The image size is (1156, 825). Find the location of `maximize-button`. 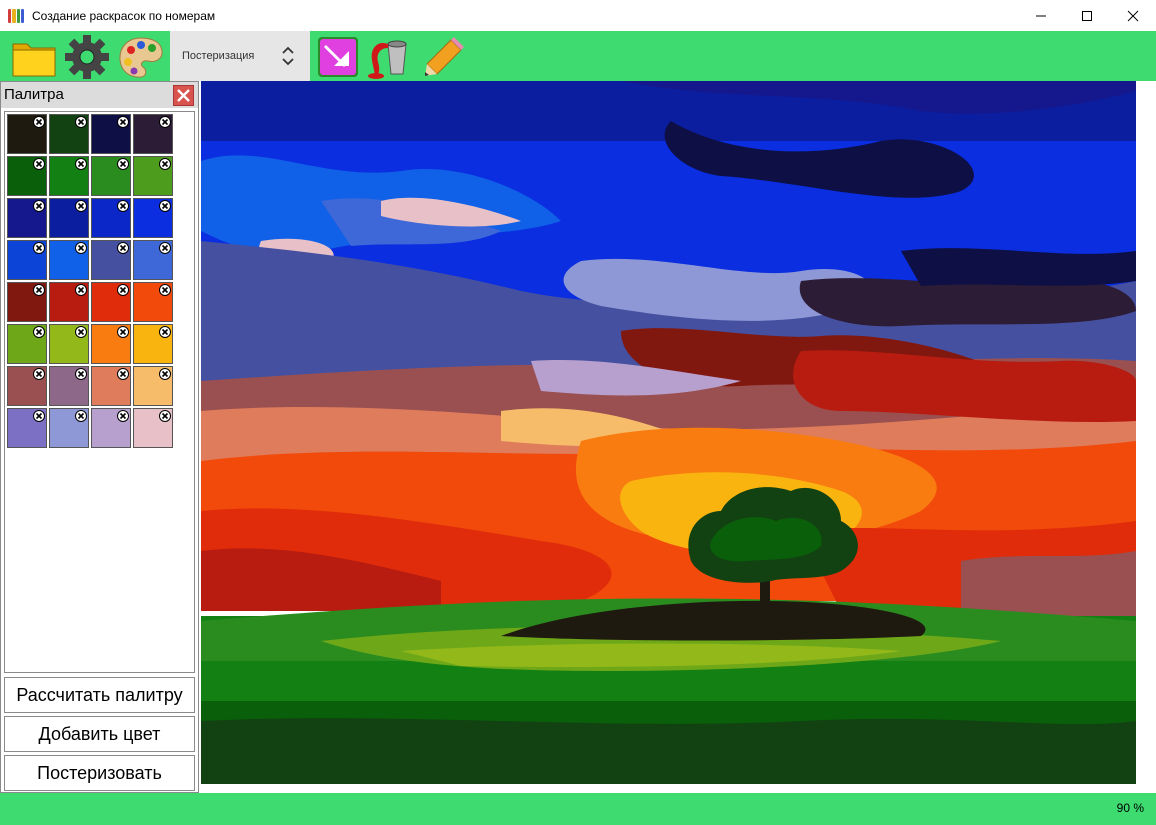

maximize-button is located at coordinates (1087, 15).